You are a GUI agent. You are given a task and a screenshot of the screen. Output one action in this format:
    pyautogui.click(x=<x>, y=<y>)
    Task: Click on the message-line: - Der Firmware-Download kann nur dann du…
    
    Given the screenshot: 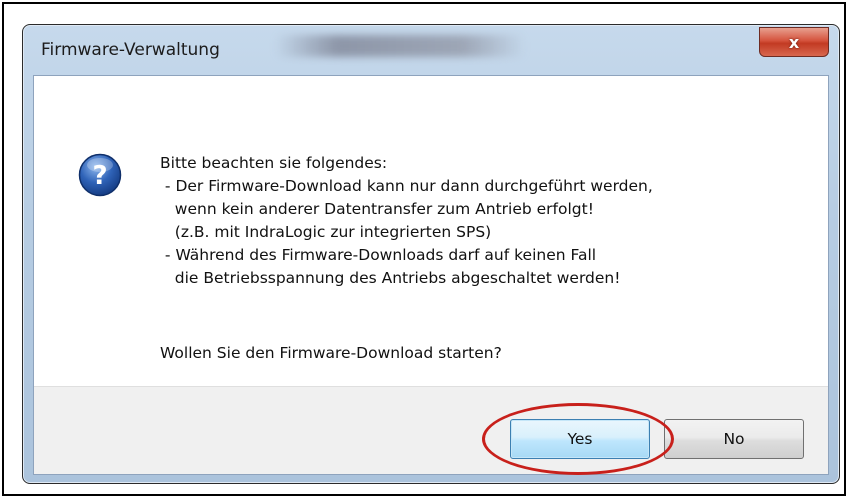 What is the action you would take?
    pyautogui.click(x=406, y=186)
    